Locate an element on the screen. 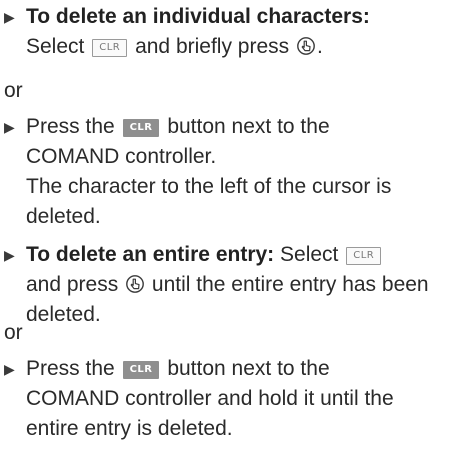 This screenshot has height=449, width=475. step-line: Select CLR and briefly press . is located at coordinates (247, 47).